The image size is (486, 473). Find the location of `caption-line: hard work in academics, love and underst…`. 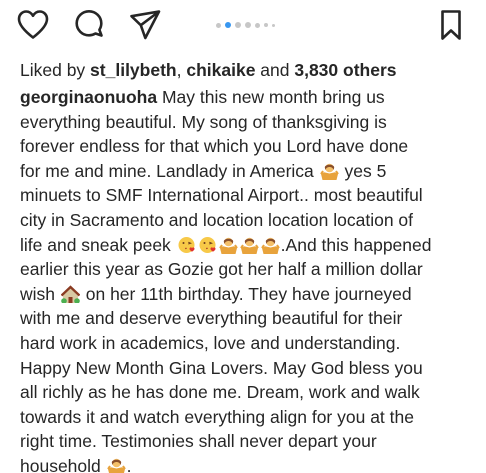

caption-line: hard work in academics, love and underst… is located at coordinates (210, 342).